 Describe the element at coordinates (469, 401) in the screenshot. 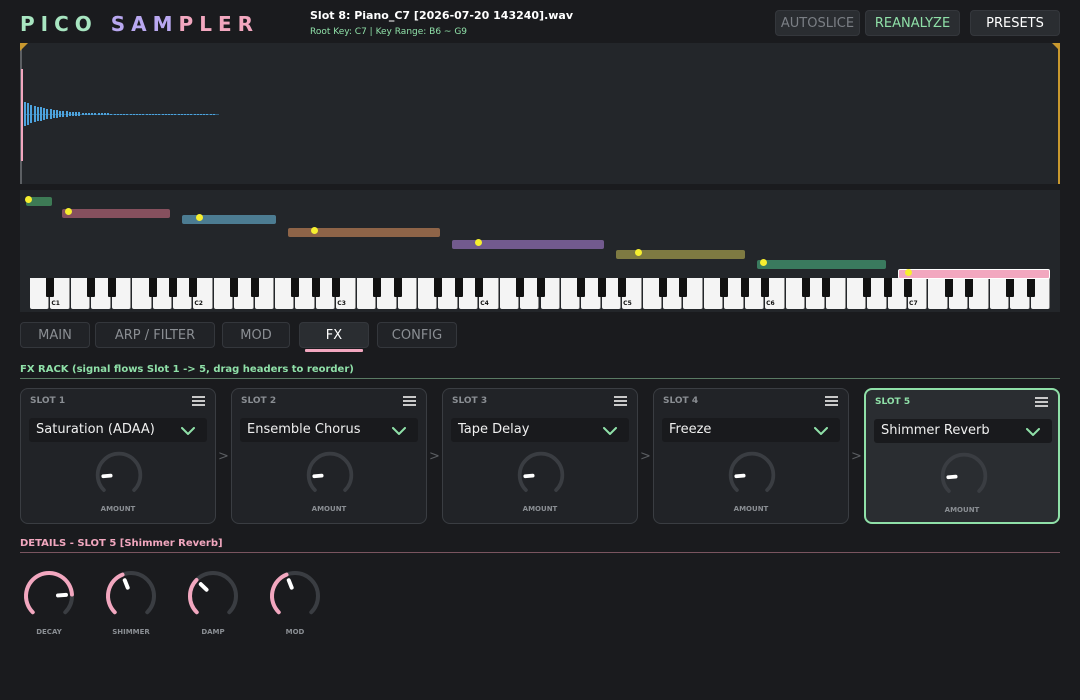

I see `slot-label: SLOT 3` at that location.